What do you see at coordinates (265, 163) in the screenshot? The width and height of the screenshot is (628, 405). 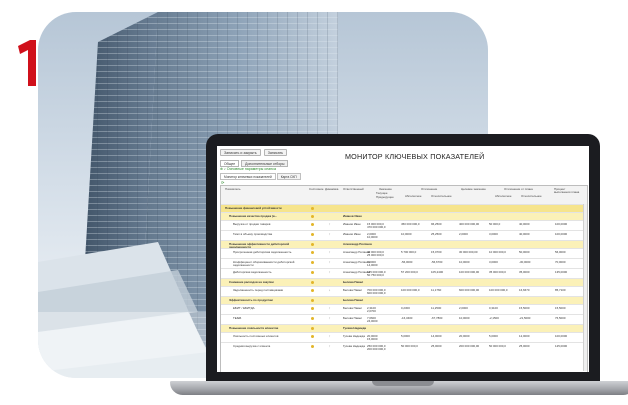 I see `tab-additional-filters: Дополнительные отборы` at bounding box center [265, 163].